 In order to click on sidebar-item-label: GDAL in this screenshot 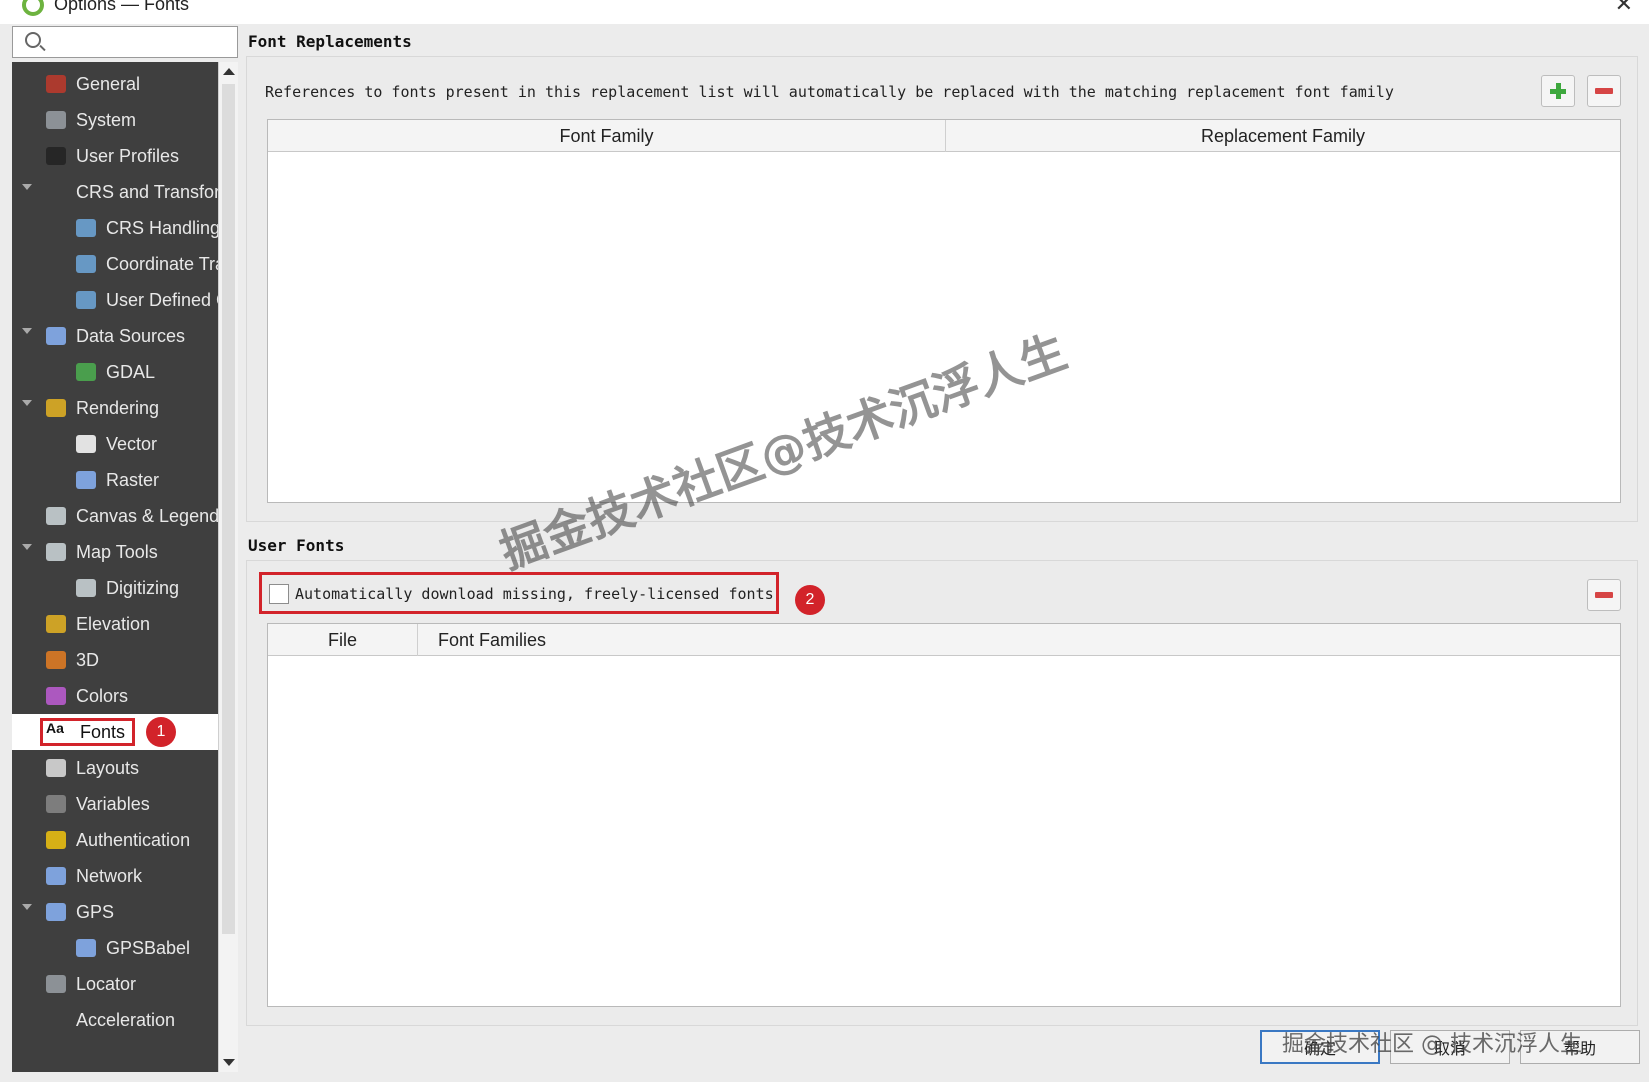, I will do `click(131, 371)`.